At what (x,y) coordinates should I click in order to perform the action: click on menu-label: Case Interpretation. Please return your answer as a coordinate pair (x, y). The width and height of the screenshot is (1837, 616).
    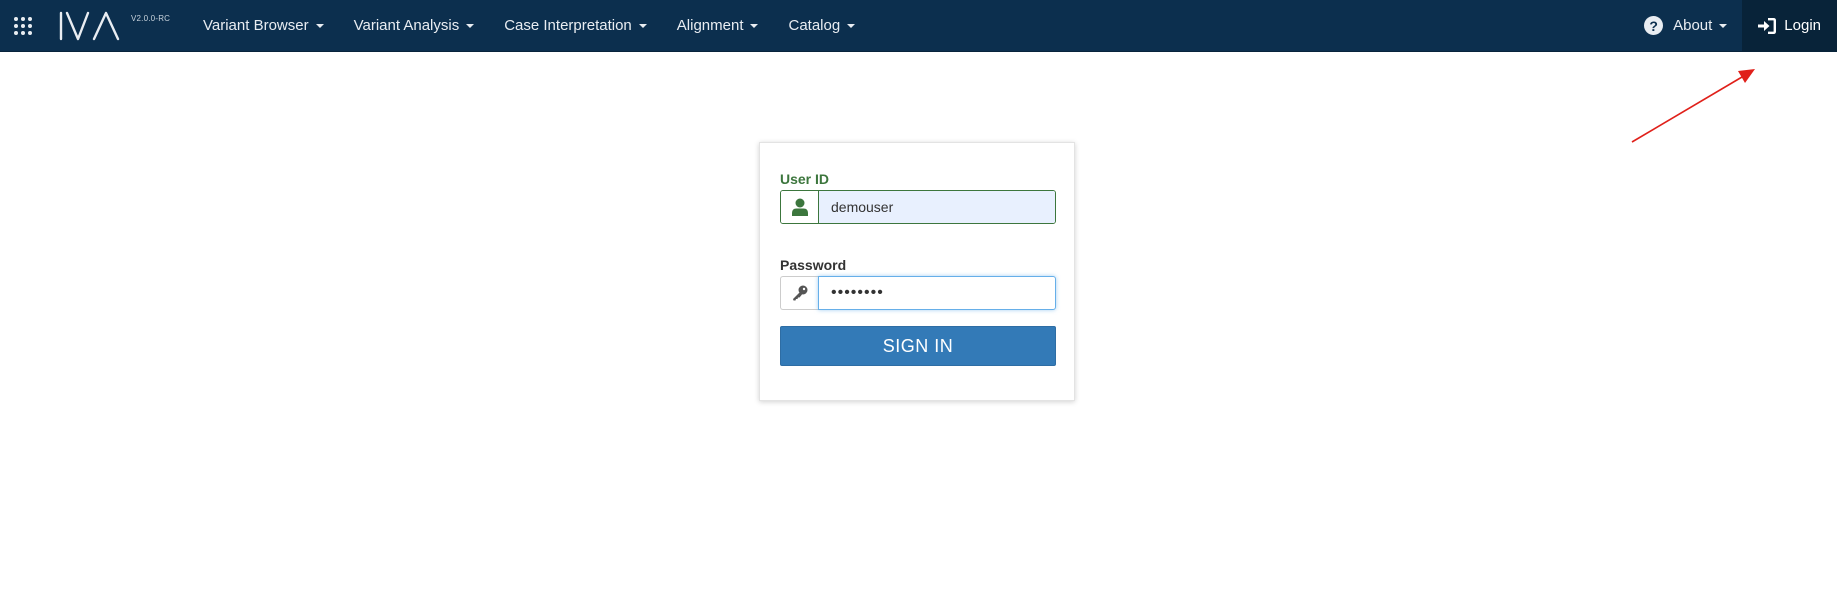
    Looking at the image, I should click on (568, 25).